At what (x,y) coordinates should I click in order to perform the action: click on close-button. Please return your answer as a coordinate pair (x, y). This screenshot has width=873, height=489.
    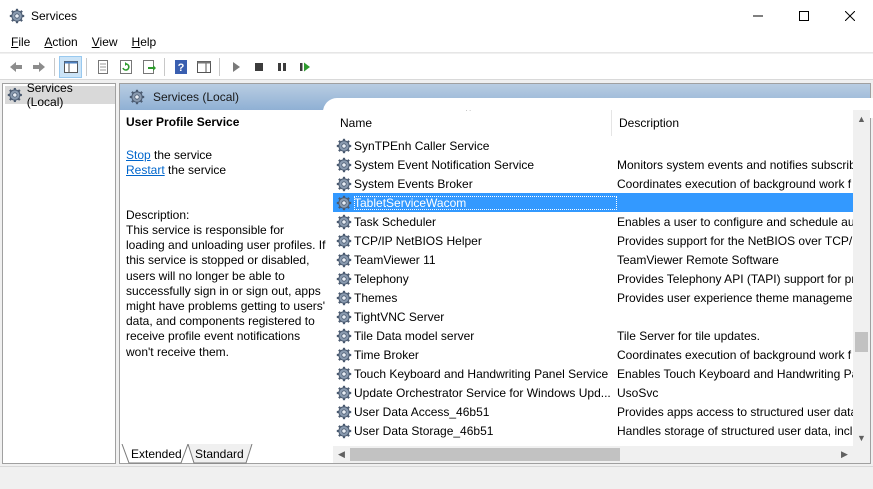
    Looking at the image, I should click on (850, 15).